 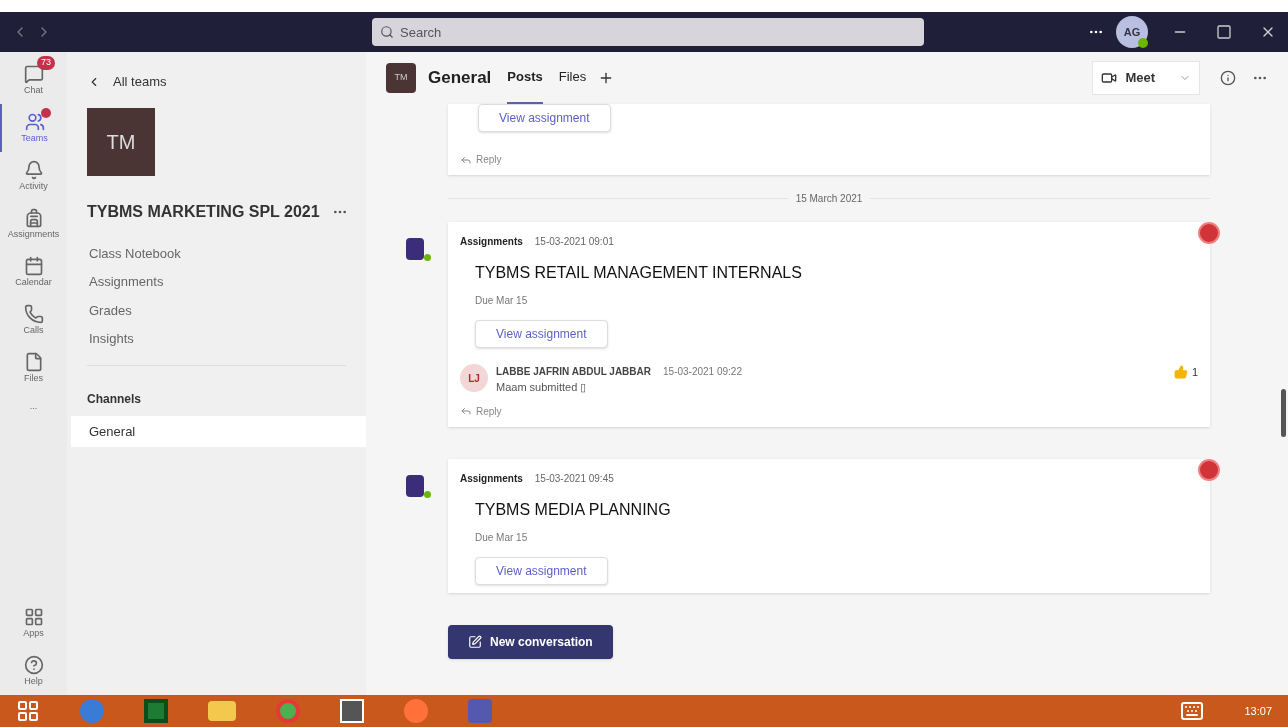 I want to click on meet-button: Meet, so click(x=1146, y=78).